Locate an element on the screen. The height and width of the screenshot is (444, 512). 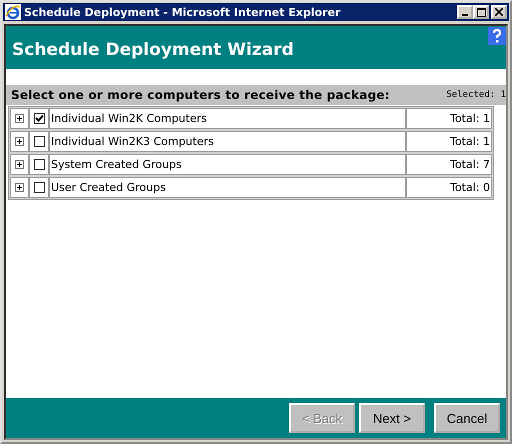
browser-logo-icon is located at coordinates (13, 12).